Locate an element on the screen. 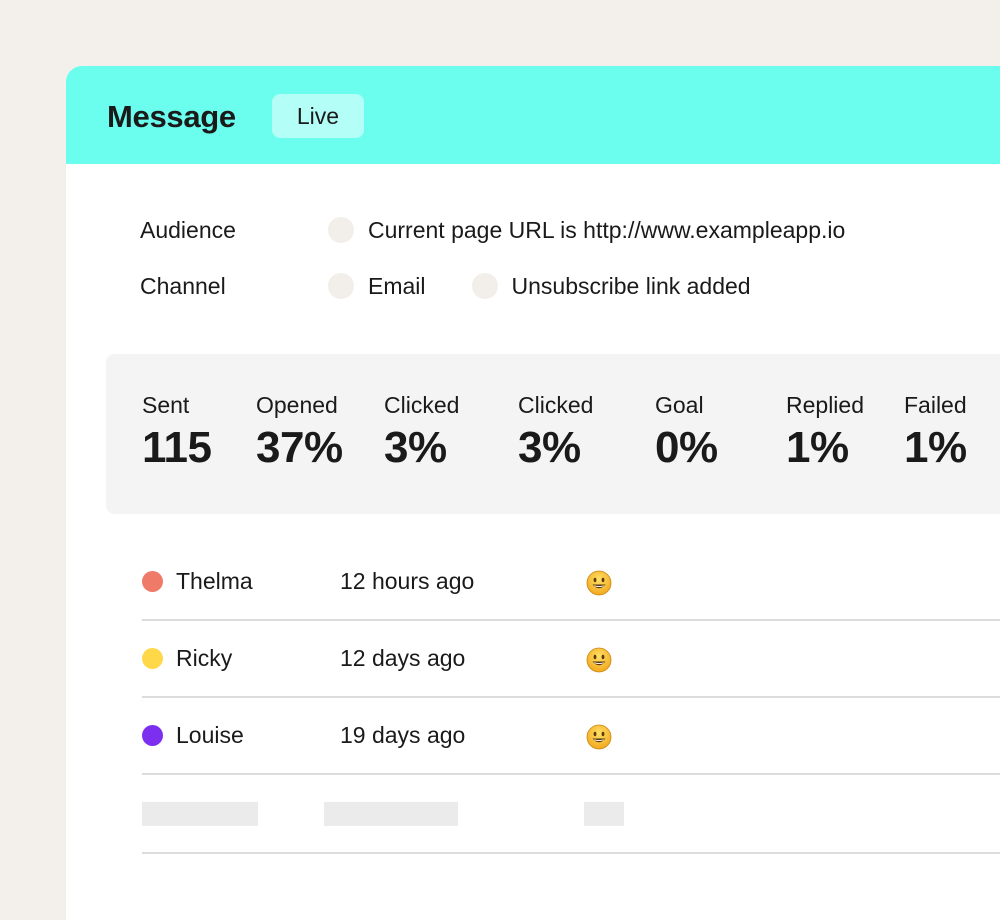 The image size is (1000, 920). message-header: Message Live is located at coordinates (533, 115).